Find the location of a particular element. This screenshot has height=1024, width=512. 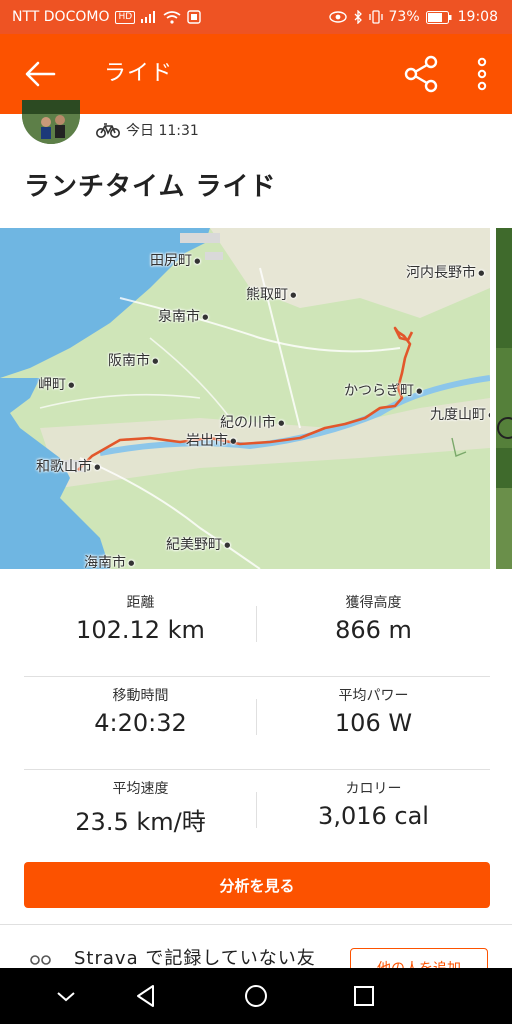

stat-label: 平均速度 is located at coordinates (140, 789).